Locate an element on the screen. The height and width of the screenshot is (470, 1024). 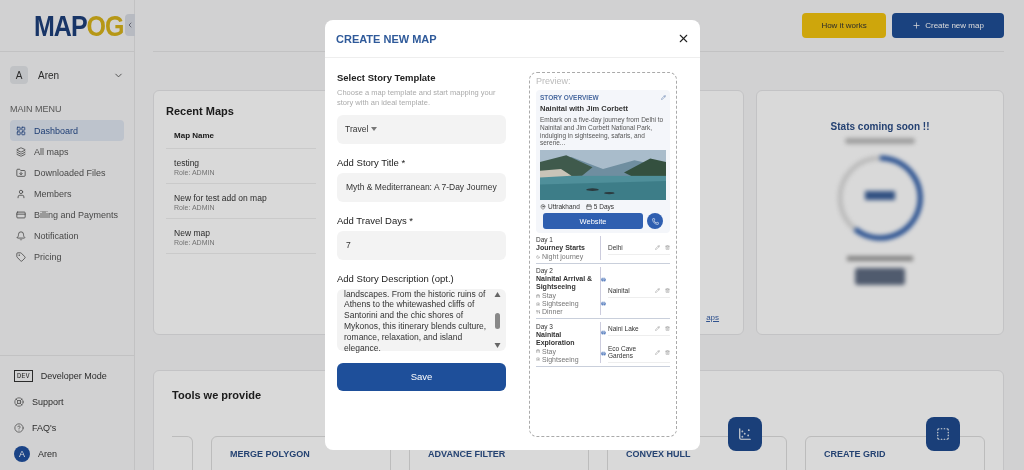
folder-download-icon is located at coordinates (21, 172).